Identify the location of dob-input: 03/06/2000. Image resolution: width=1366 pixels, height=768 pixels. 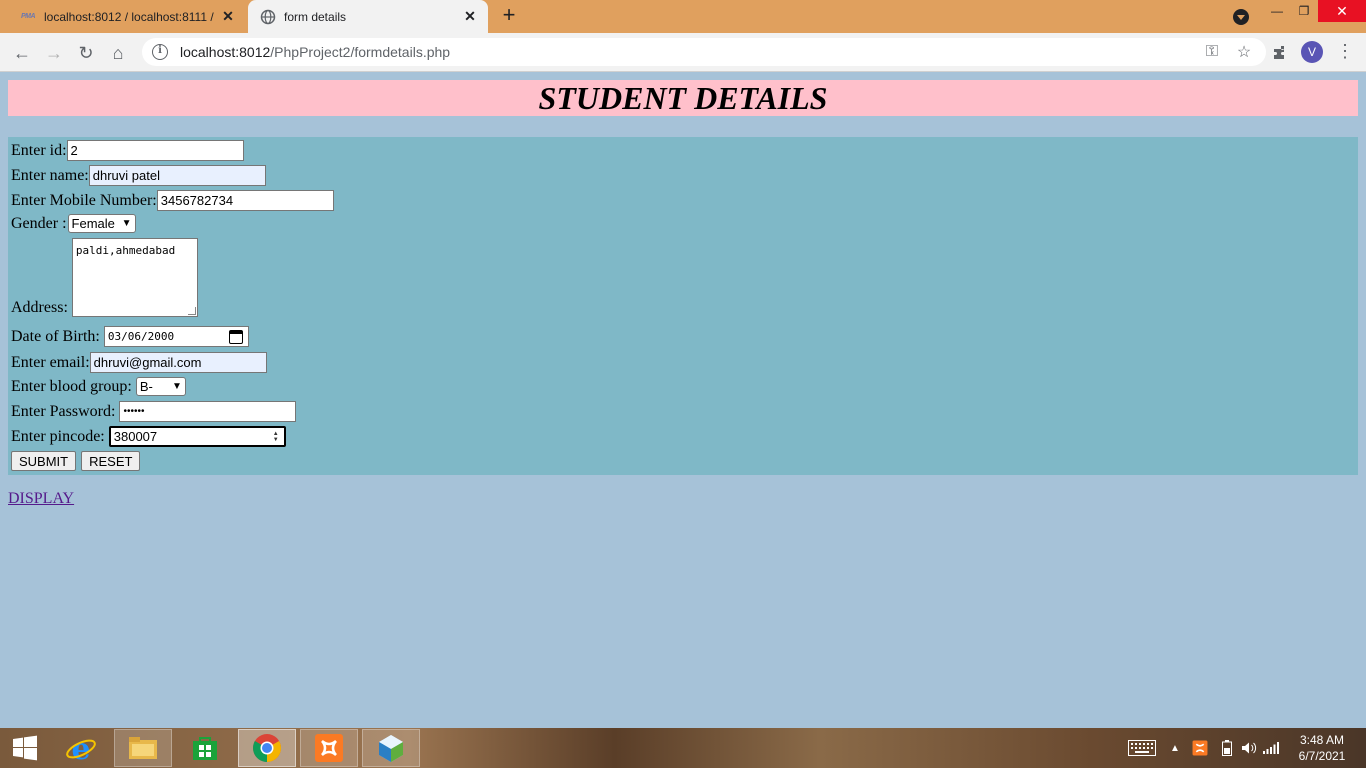
(176, 336).